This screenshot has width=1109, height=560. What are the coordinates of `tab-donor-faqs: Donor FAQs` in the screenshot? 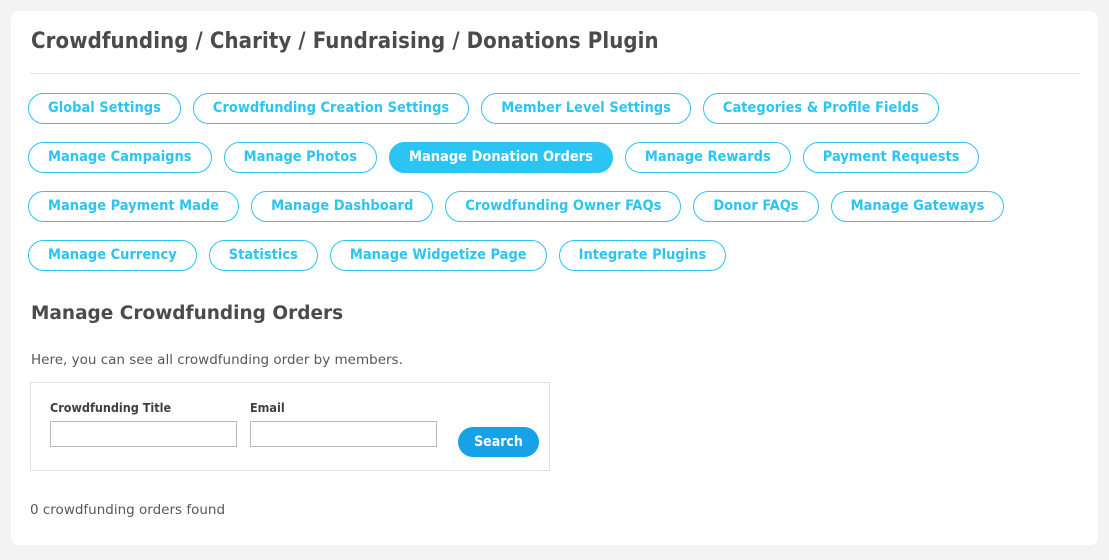 It's located at (756, 206).